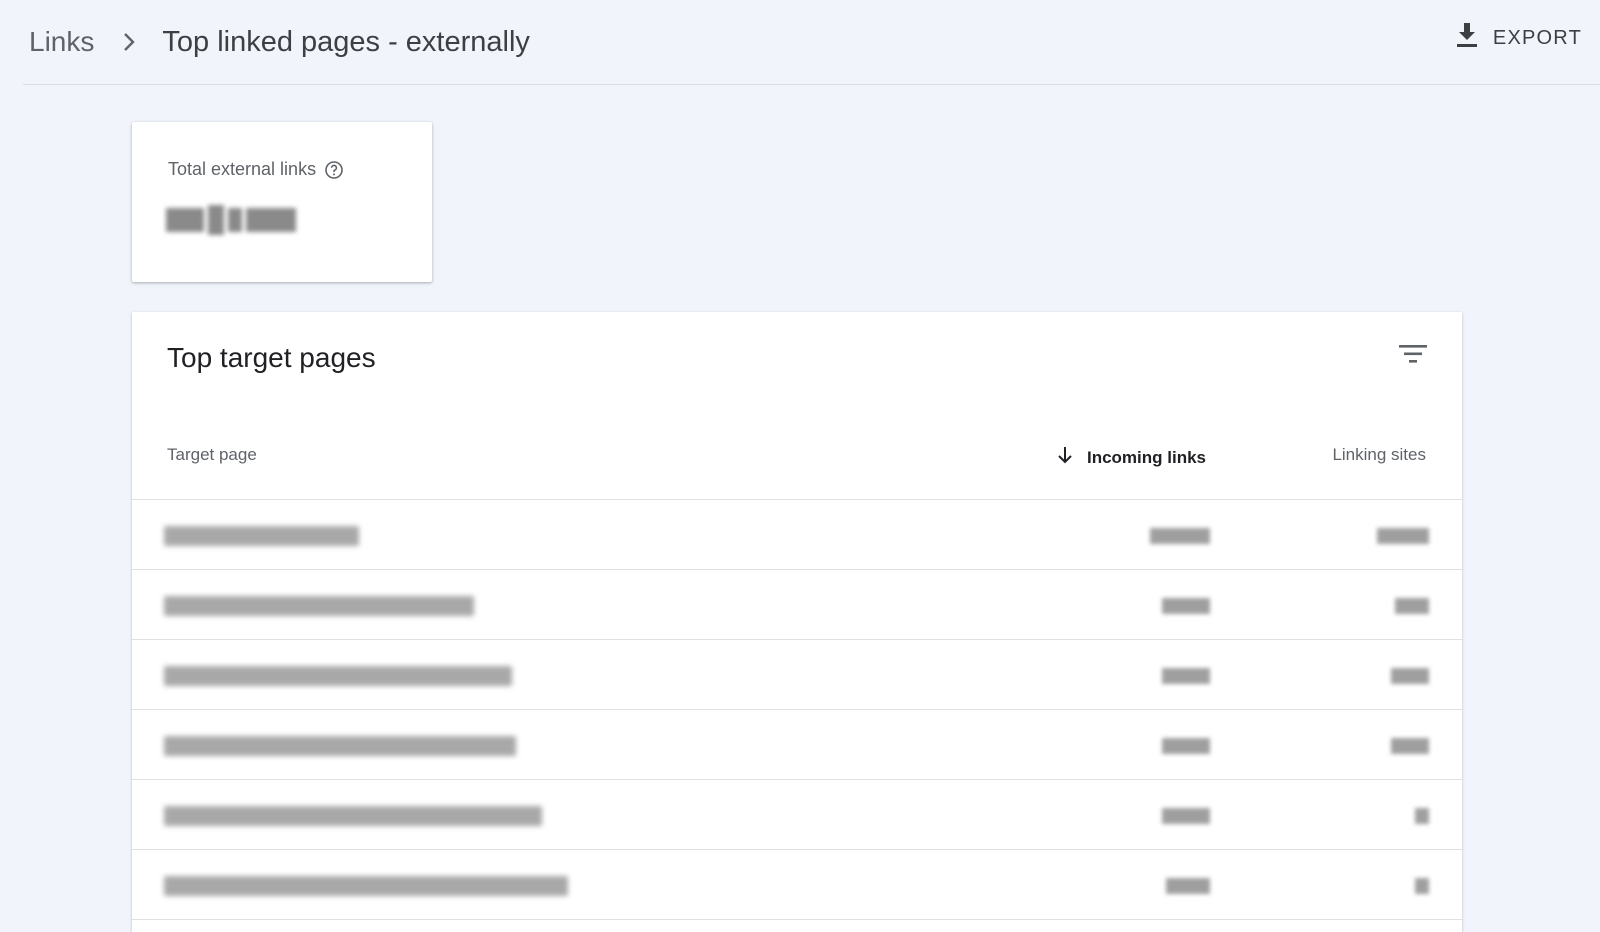  What do you see at coordinates (334, 170) in the screenshot?
I see `help-circle-icon` at bounding box center [334, 170].